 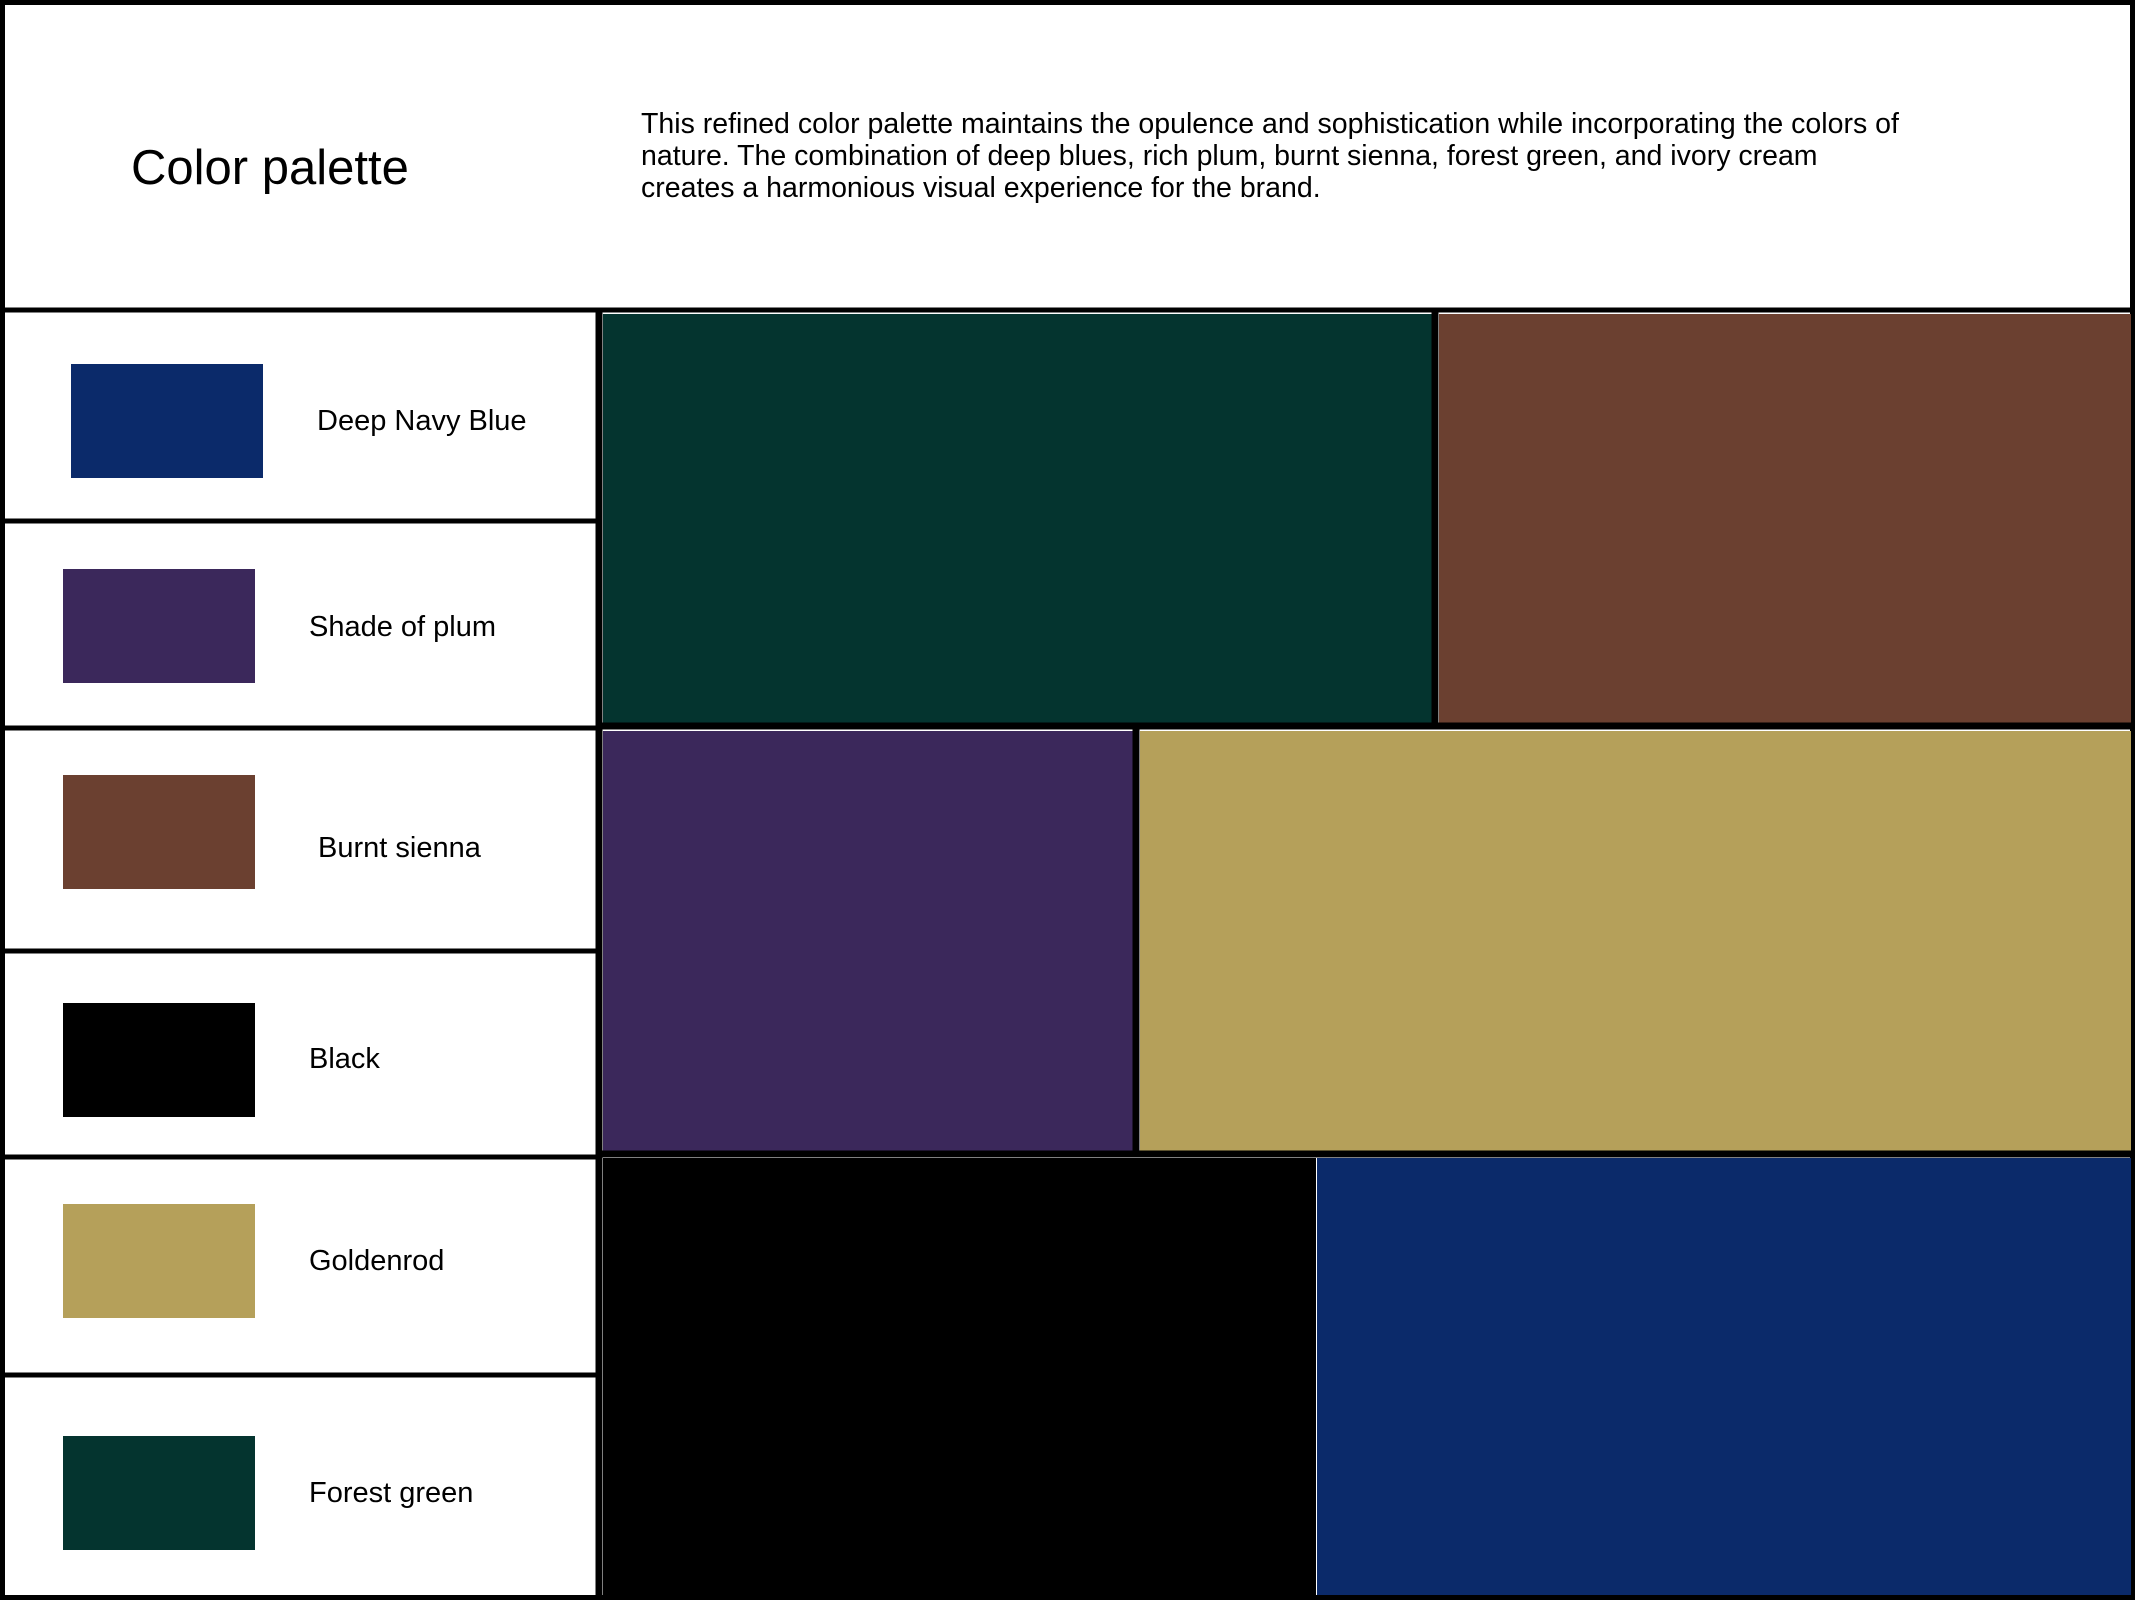 I want to click on swatch-chip-goldenrod, so click(x=159, y=1261).